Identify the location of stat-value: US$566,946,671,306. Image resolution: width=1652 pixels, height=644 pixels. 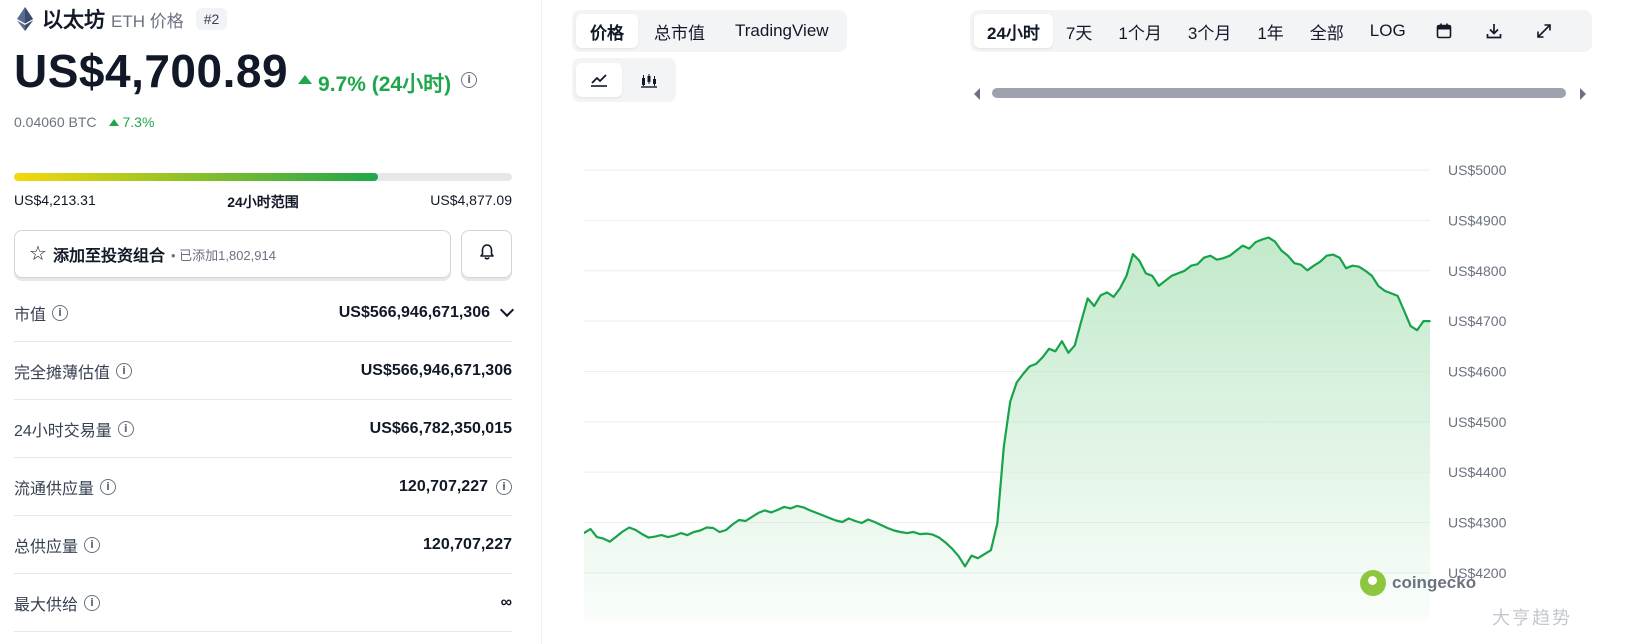
(436, 371).